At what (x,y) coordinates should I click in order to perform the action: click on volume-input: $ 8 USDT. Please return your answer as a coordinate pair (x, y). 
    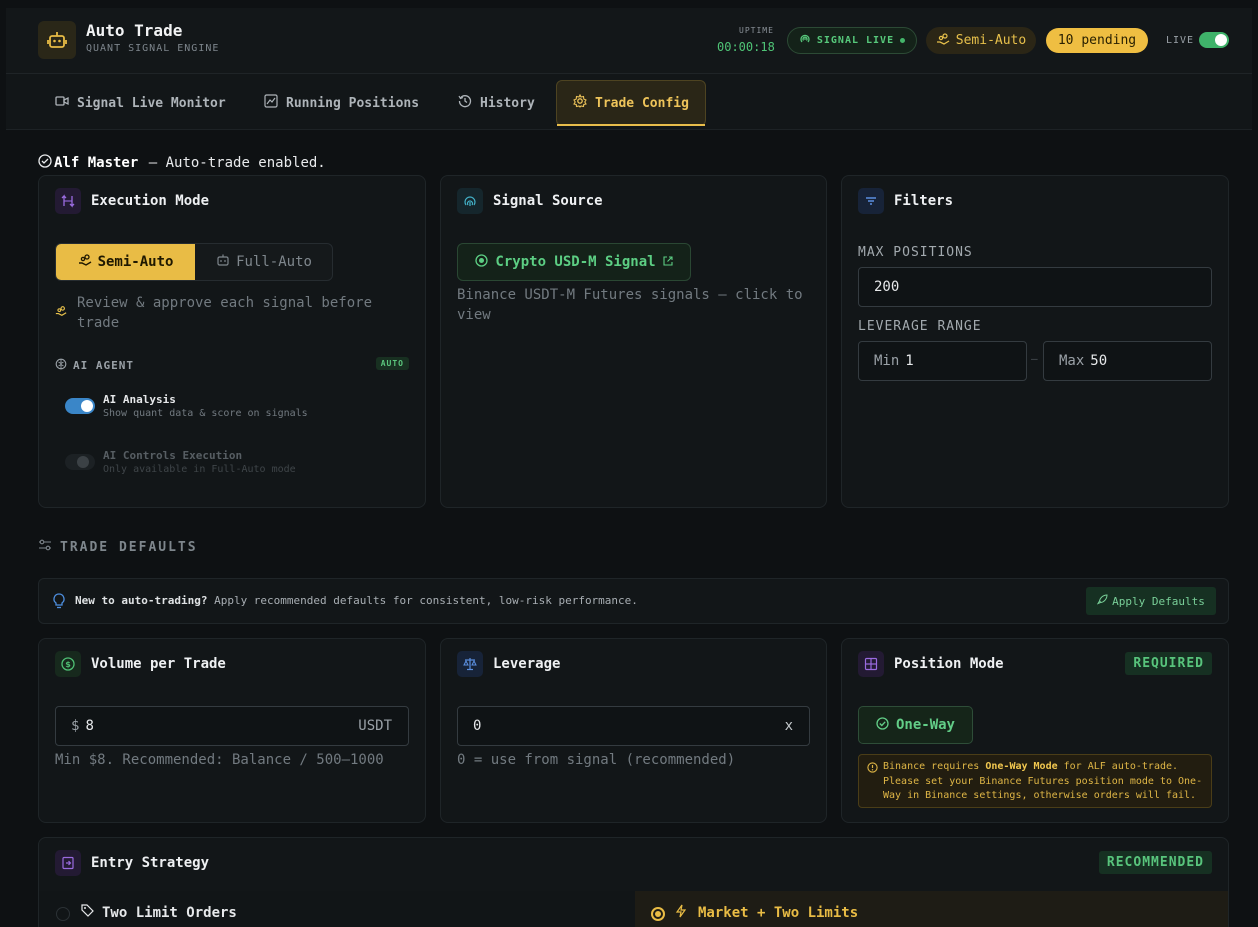
    Looking at the image, I should click on (232, 726).